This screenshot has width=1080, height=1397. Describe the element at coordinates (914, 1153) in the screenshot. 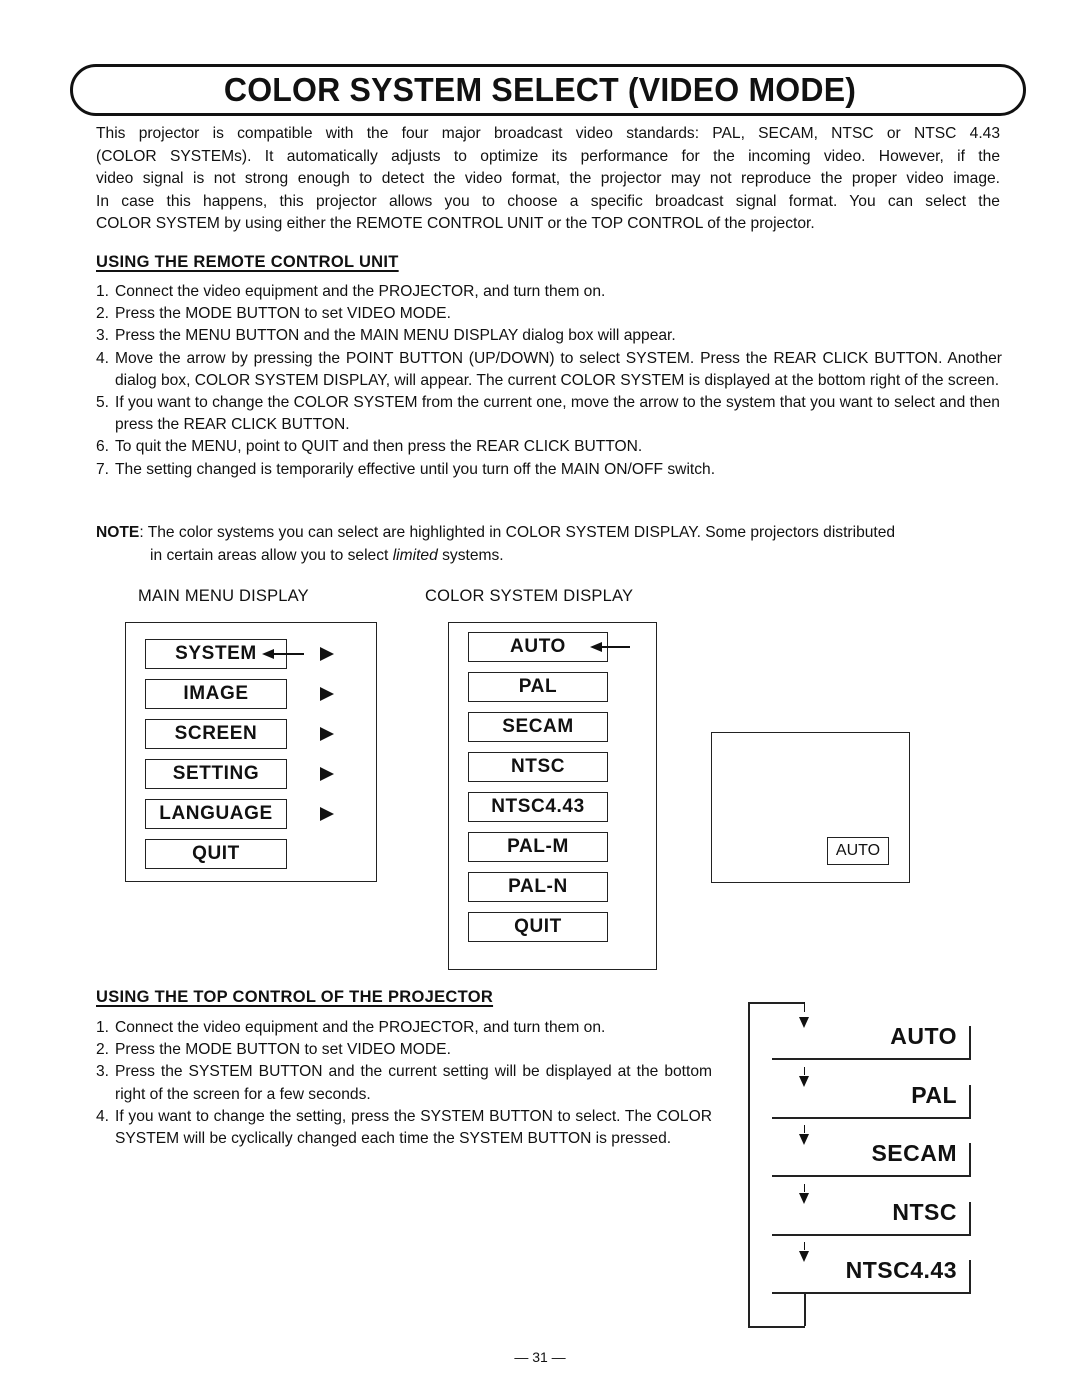

I see `cycle-item-secam: SECAM` at that location.